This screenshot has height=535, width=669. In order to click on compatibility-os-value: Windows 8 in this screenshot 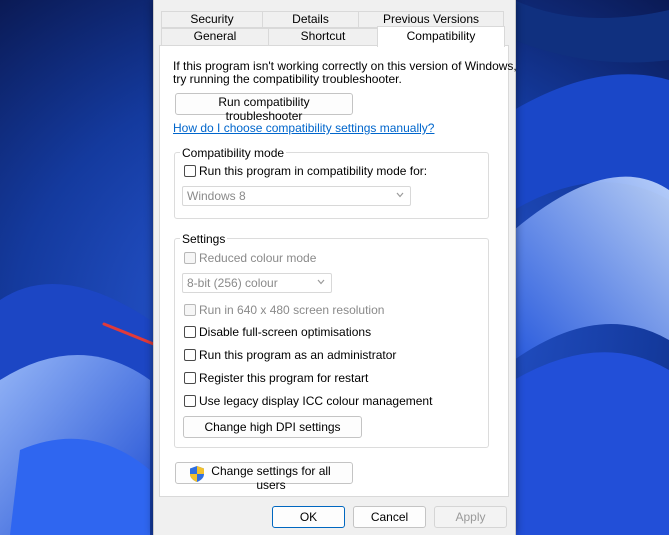, I will do `click(216, 196)`.